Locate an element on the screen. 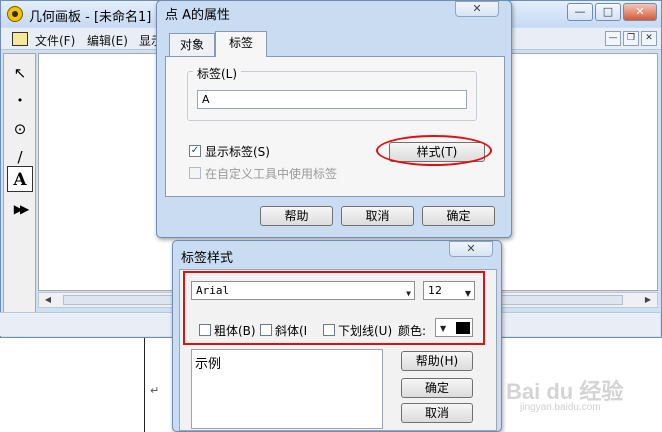 The width and height of the screenshot is (662, 432). label-group-title: 标签(L) is located at coordinates (217, 73).